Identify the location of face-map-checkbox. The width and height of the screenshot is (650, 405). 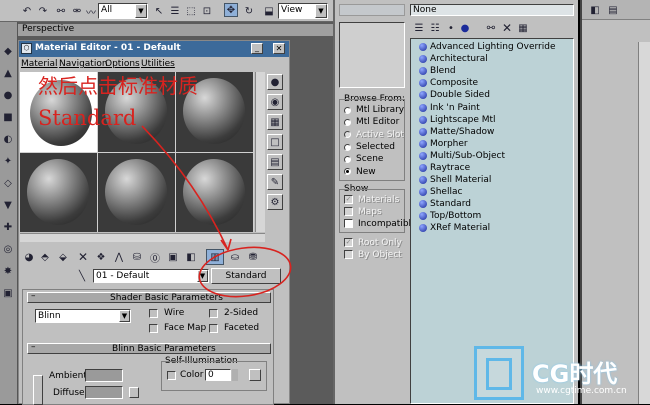
(153, 328).